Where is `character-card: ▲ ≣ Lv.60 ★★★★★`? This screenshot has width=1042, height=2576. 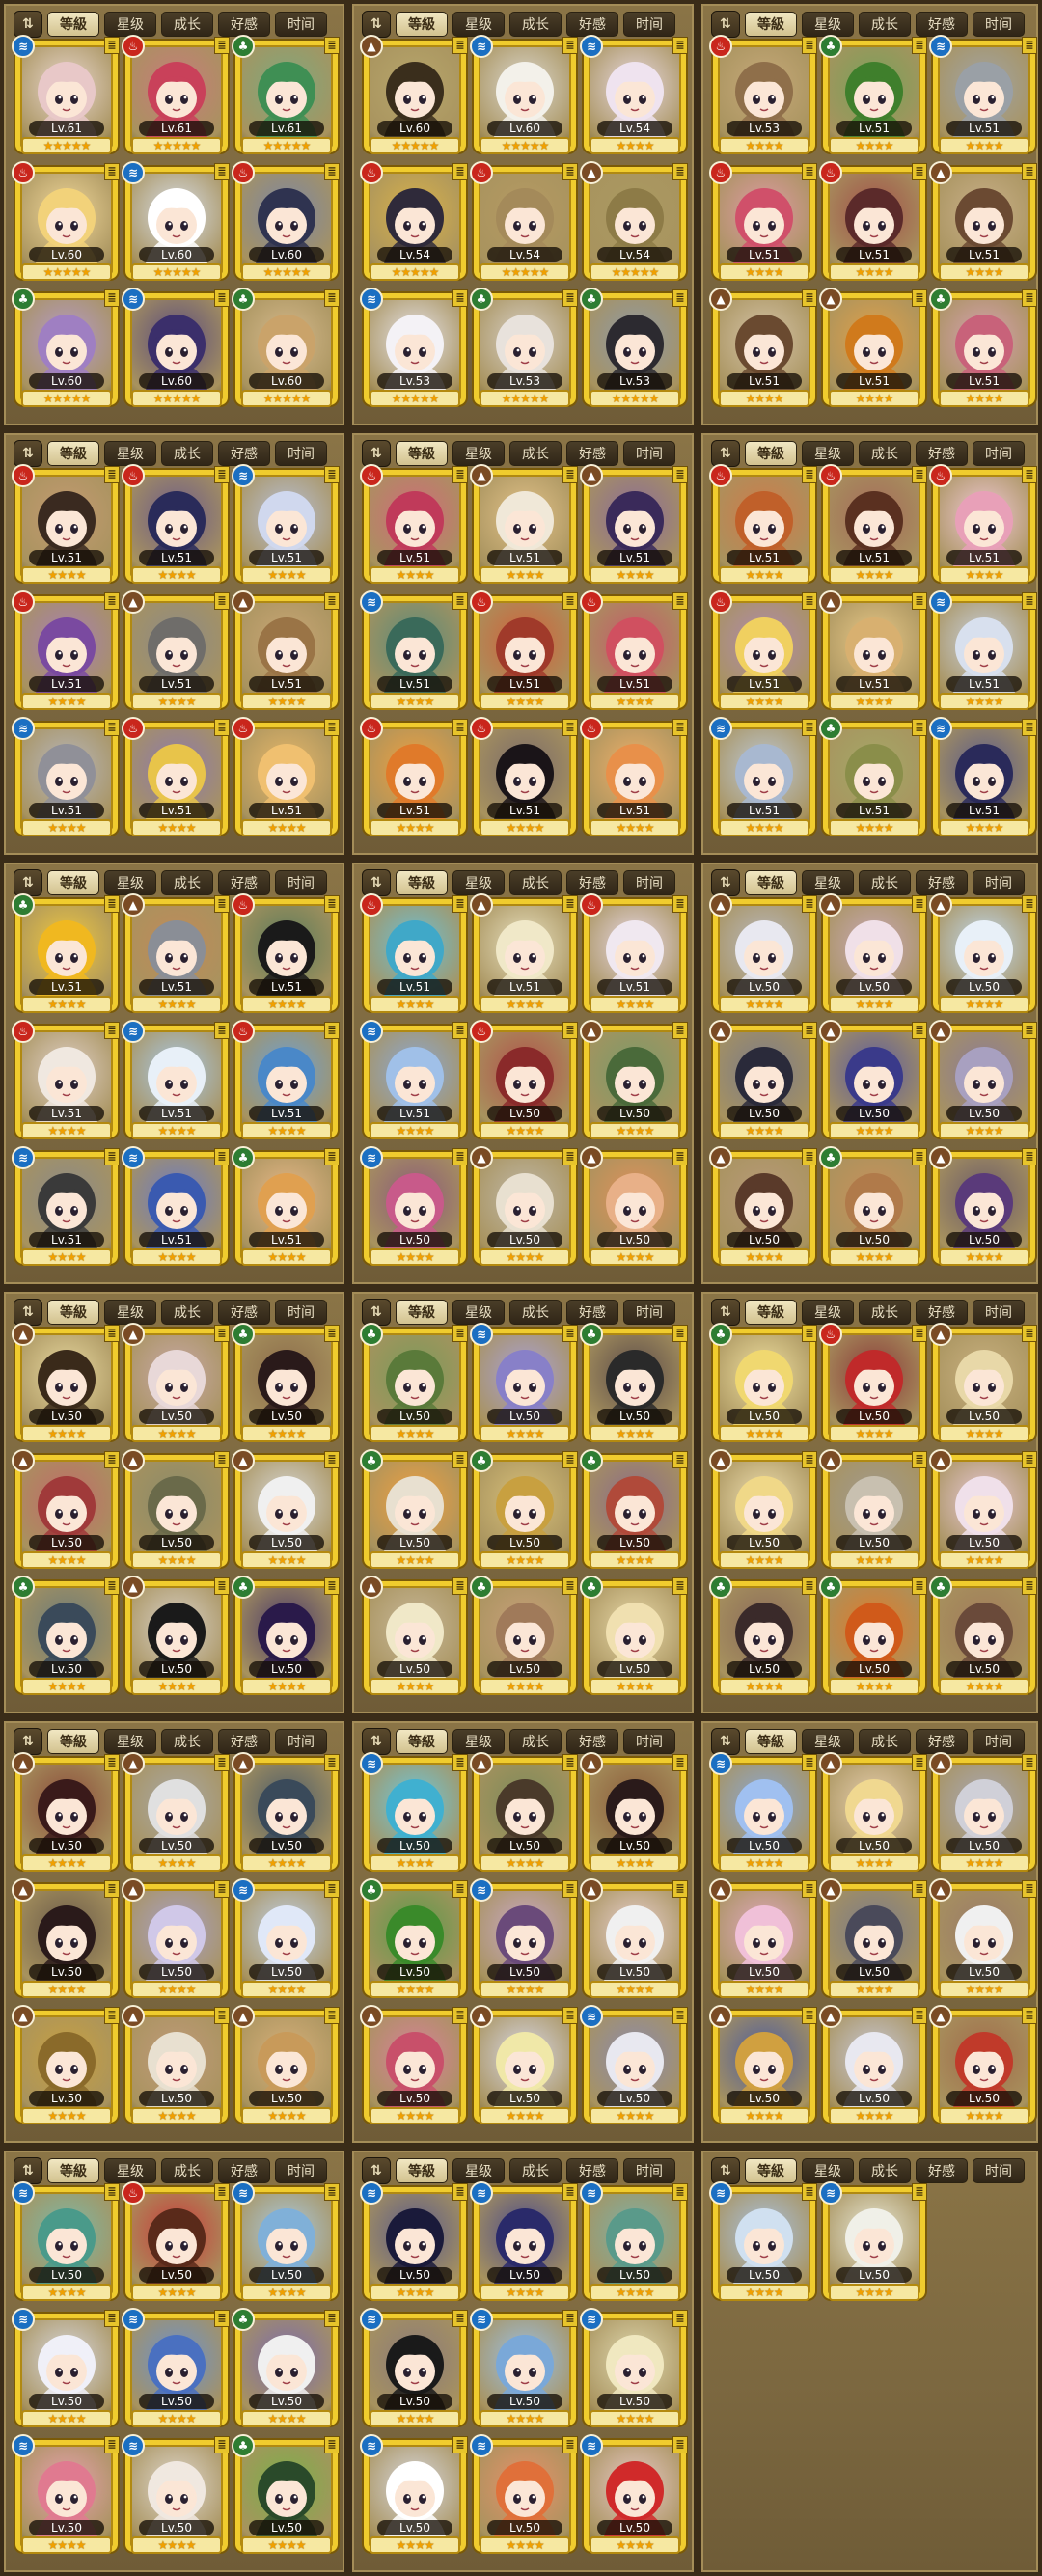
character-card: ▲ ≣ Lv.60 ★★★★★ is located at coordinates (414, 96).